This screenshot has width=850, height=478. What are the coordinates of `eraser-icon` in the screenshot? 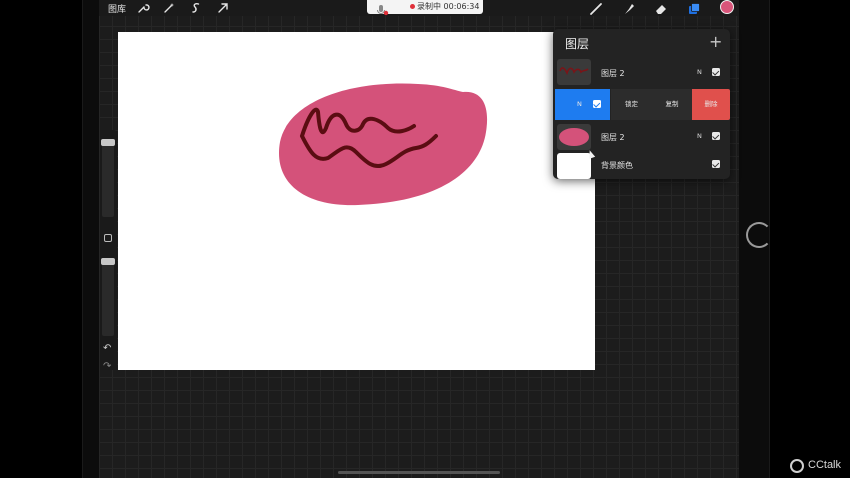 It's located at (661, 8).